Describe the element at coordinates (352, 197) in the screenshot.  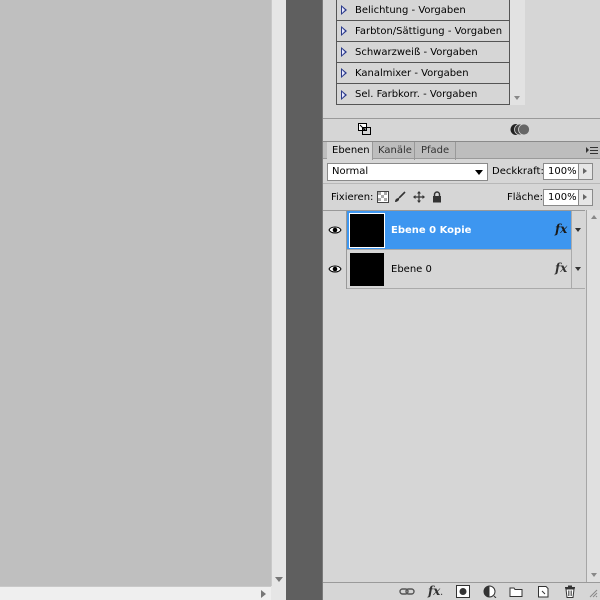
I see `lock-label: Fixieren:` at that location.